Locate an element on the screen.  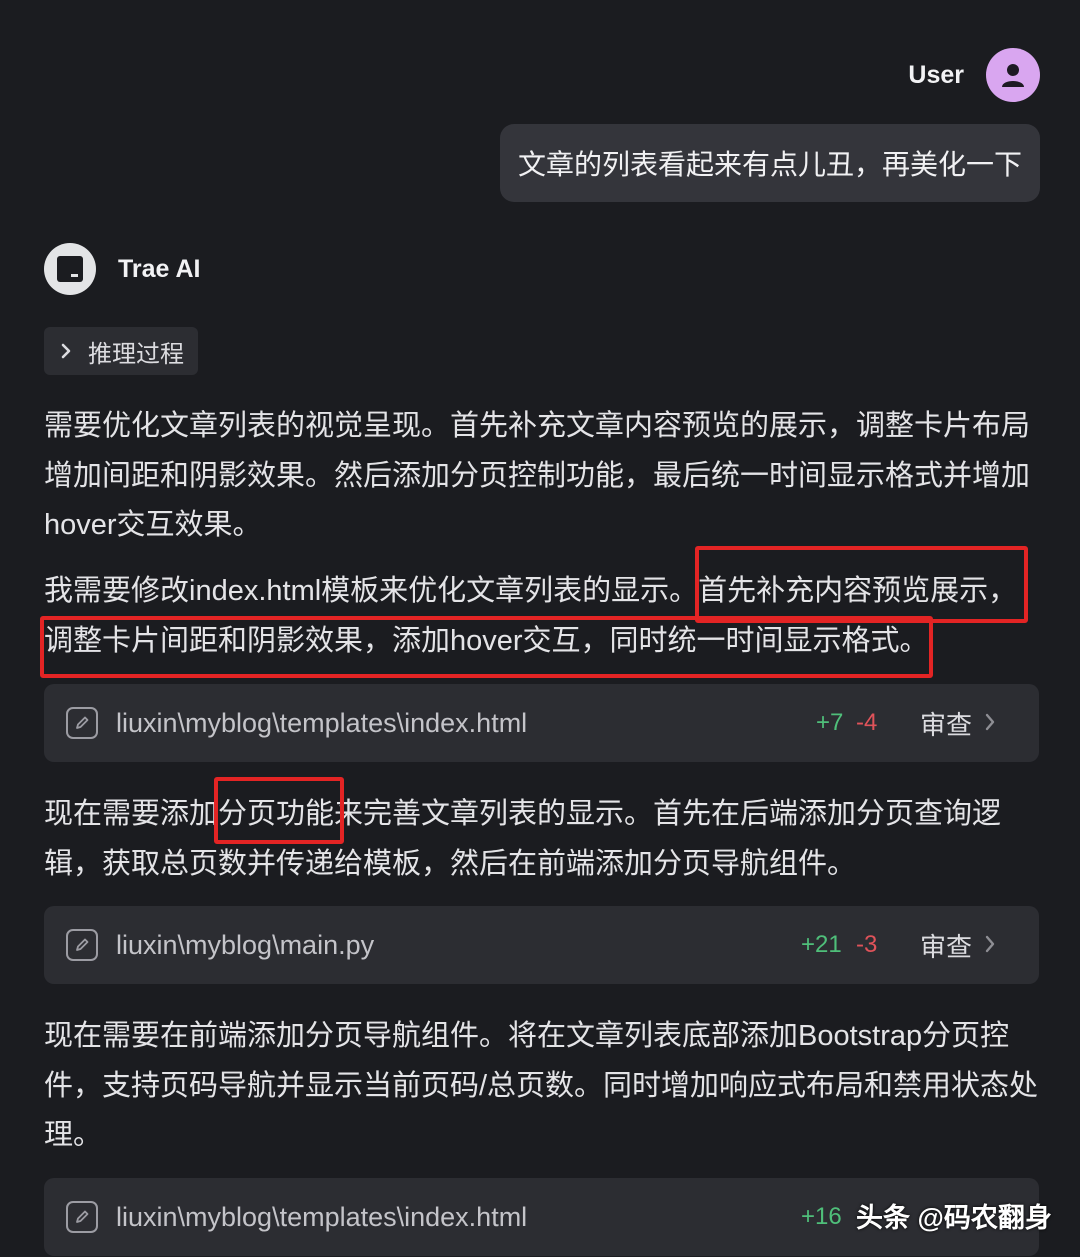
additions-count: +21 is located at coordinates (821, 944).